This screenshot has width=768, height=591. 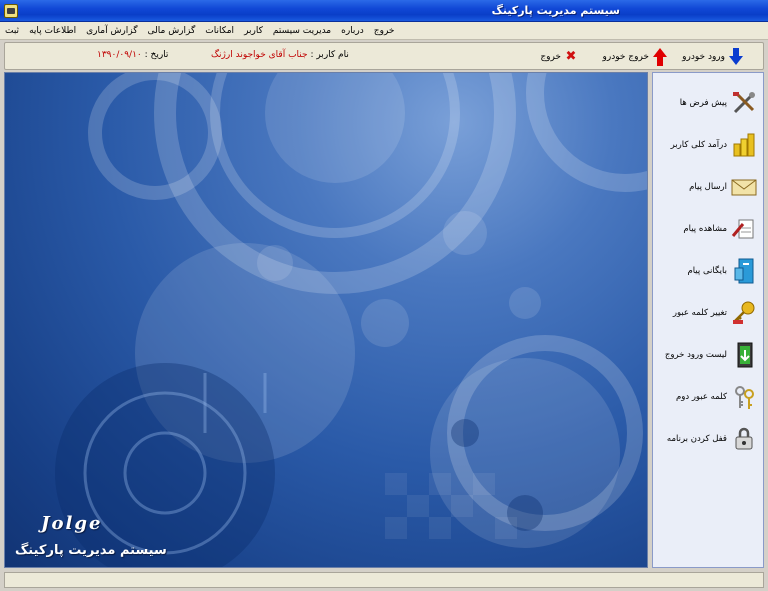 I want to click on tools-icon, so click(x=744, y=103).